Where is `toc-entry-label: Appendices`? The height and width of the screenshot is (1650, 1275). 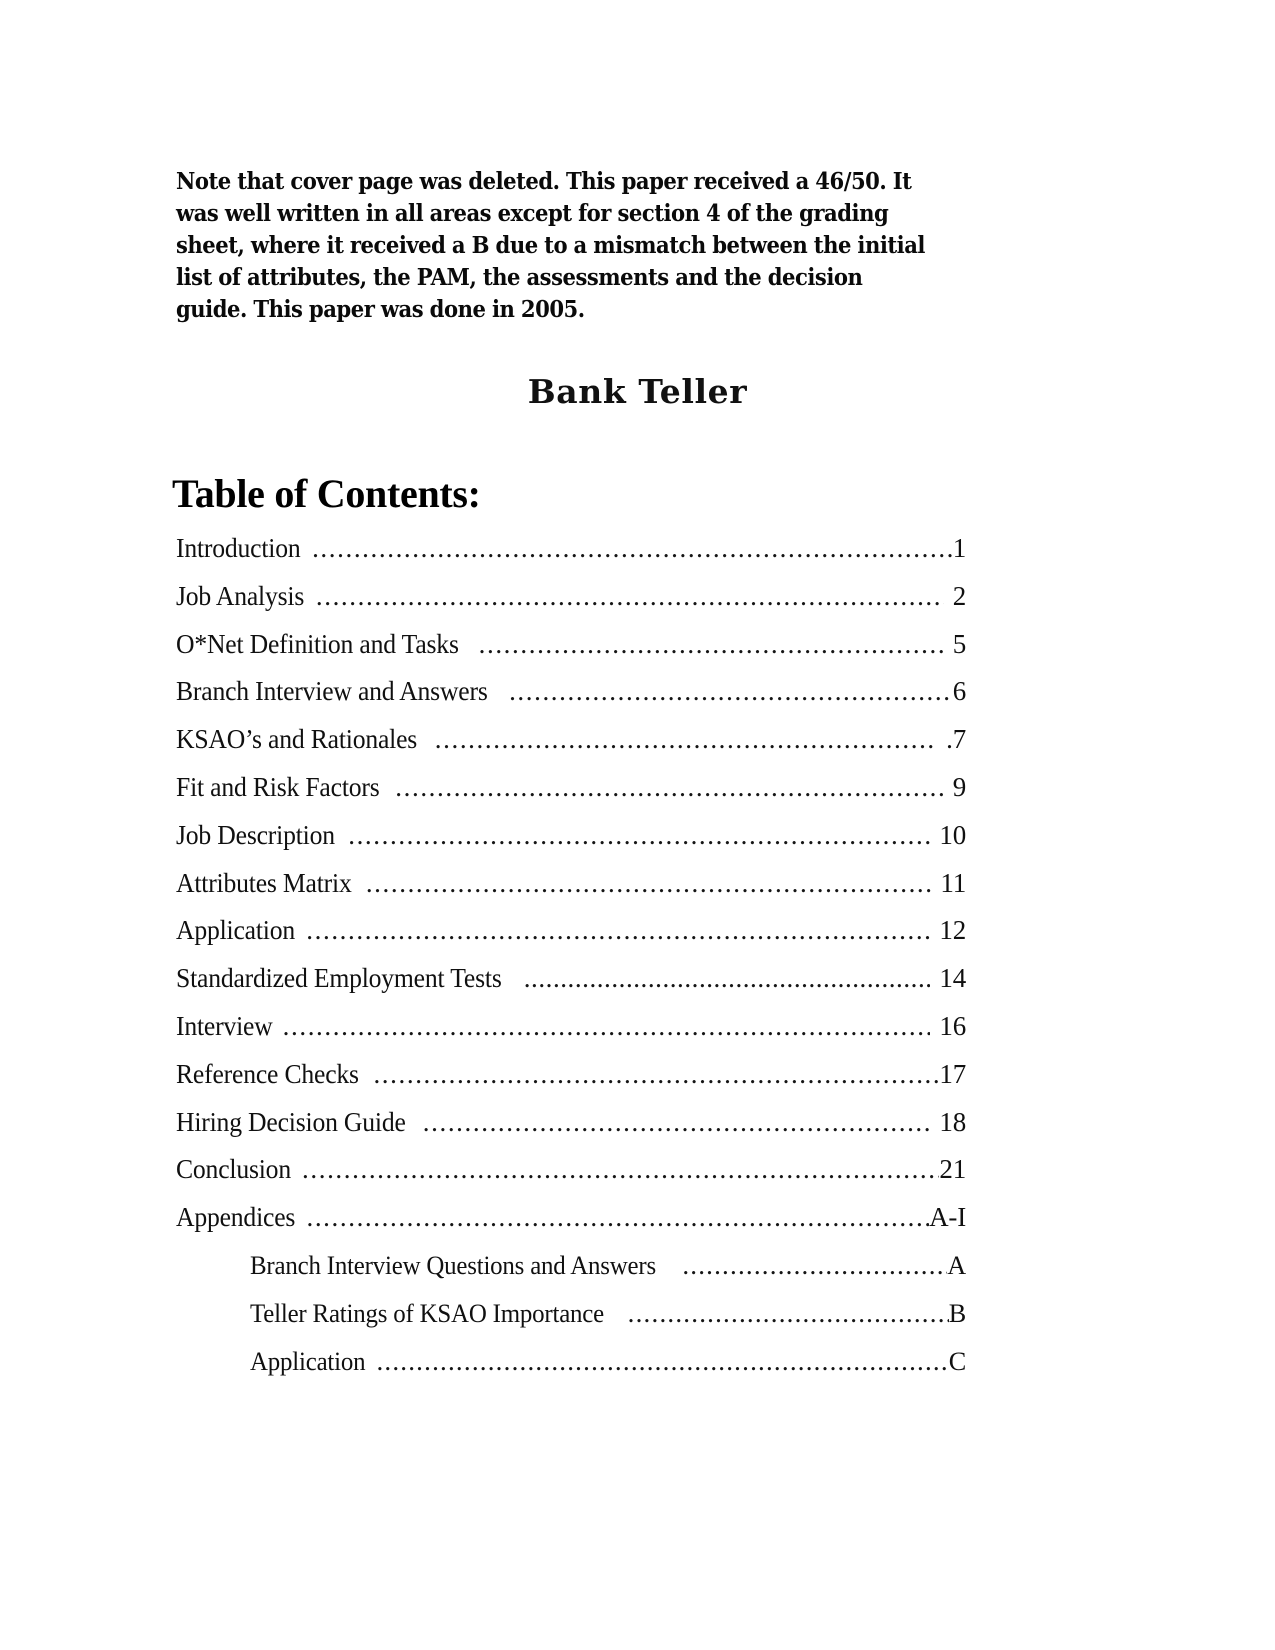
toc-entry-label: Appendices is located at coordinates (236, 1217).